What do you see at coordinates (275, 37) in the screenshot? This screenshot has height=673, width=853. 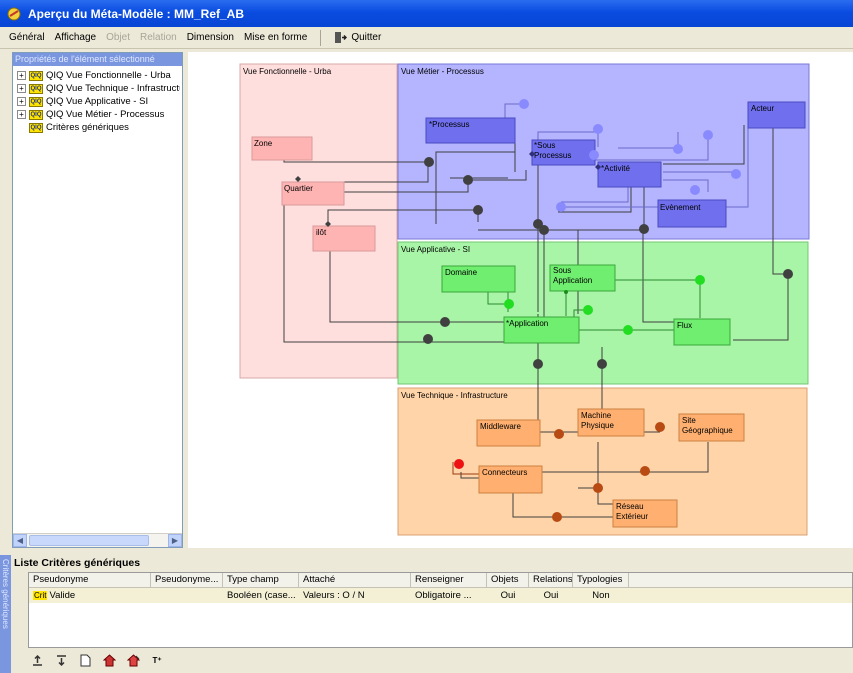 I see `menu-mise-en-forme: Mise en forme` at bounding box center [275, 37].